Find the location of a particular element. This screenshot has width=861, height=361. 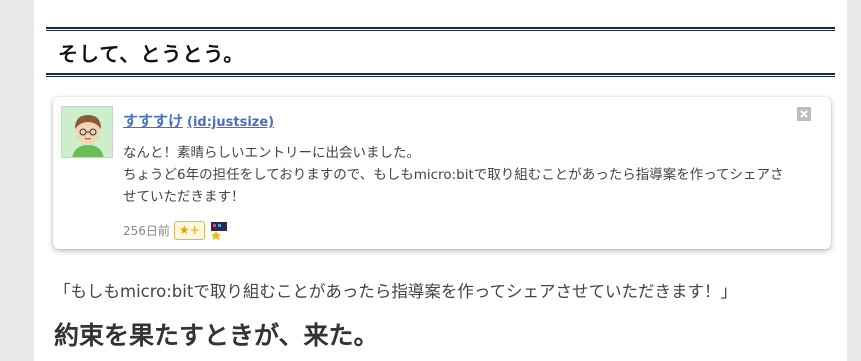

close-icon is located at coordinates (804, 114).